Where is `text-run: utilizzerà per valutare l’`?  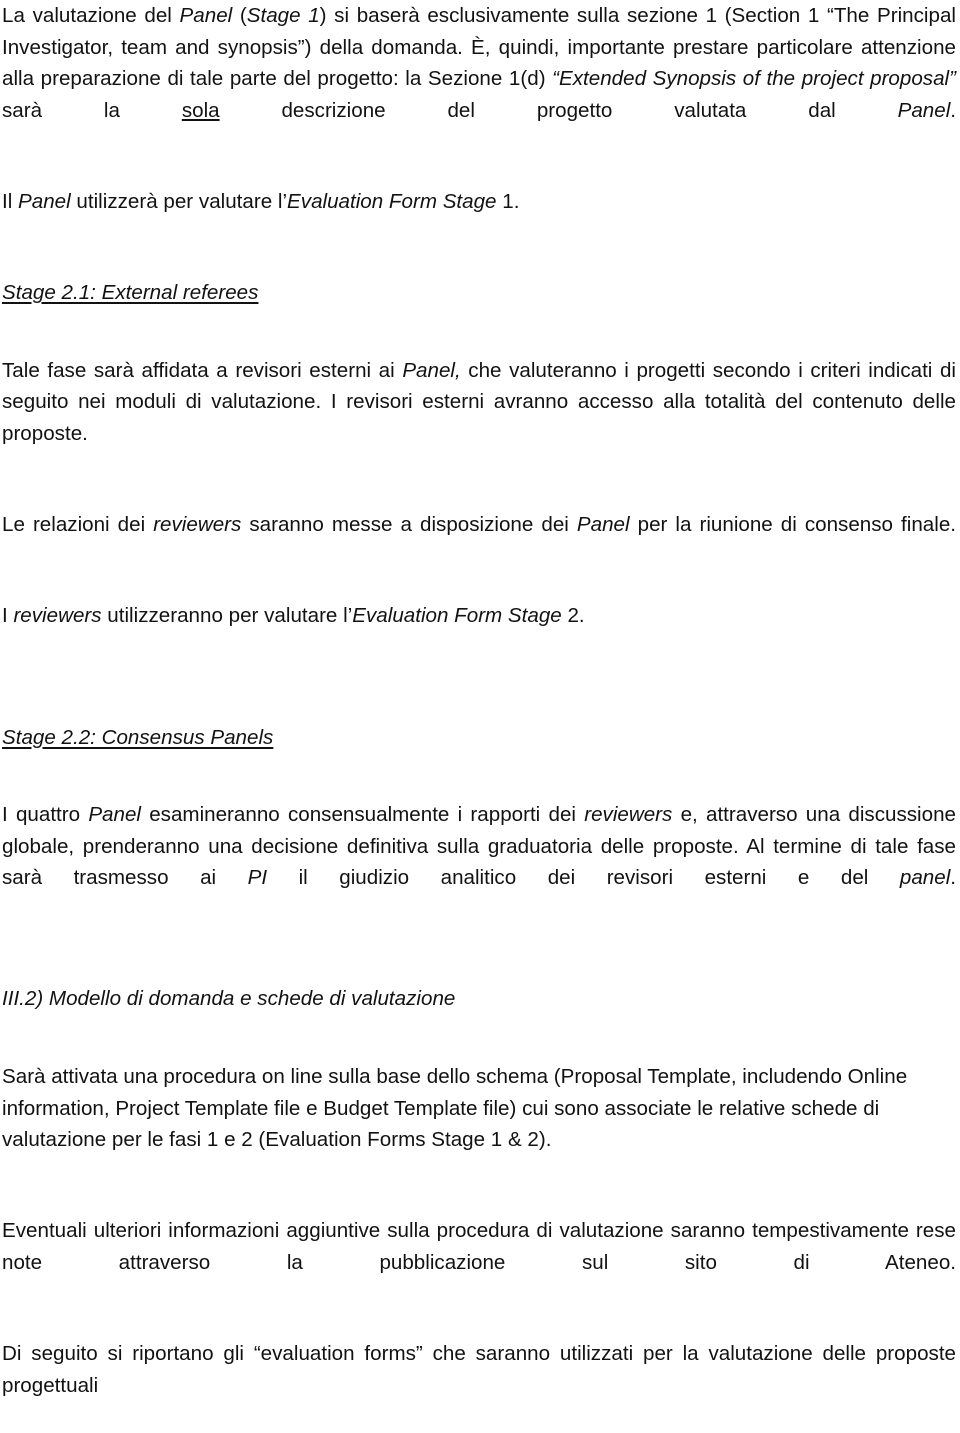 text-run: utilizzerà per valutare l’ is located at coordinates (179, 201).